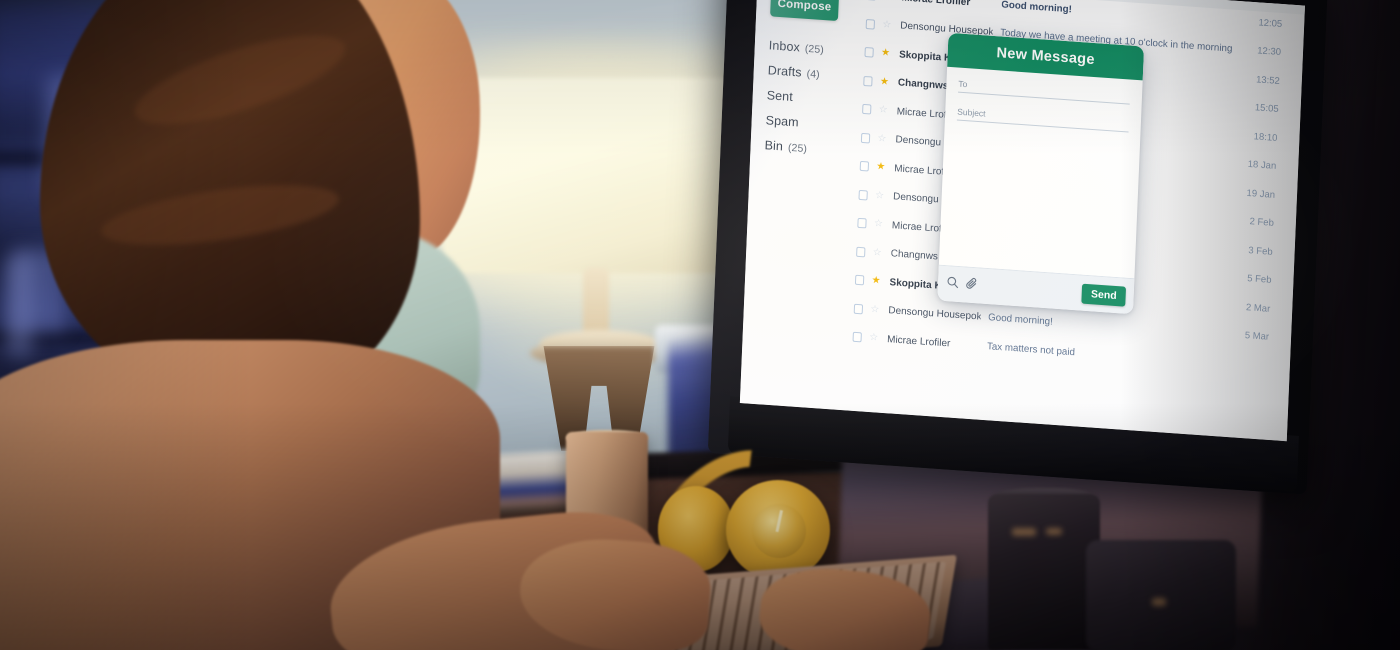  What do you see at coordinates (805, 11) in the screenshot?
I see `compose-button: Compose` at bounding box center [805, 11].